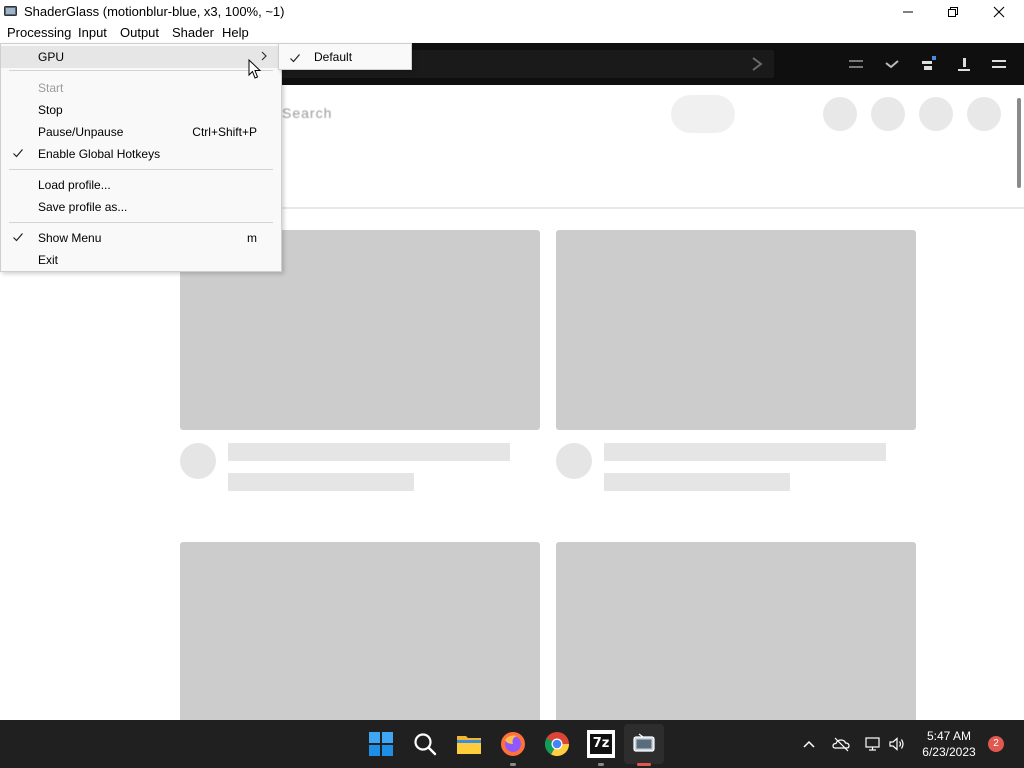 Image resolution: width=1024 pixels, height=768 pixels. I want to click on chrome-icon, so click(557, 744).